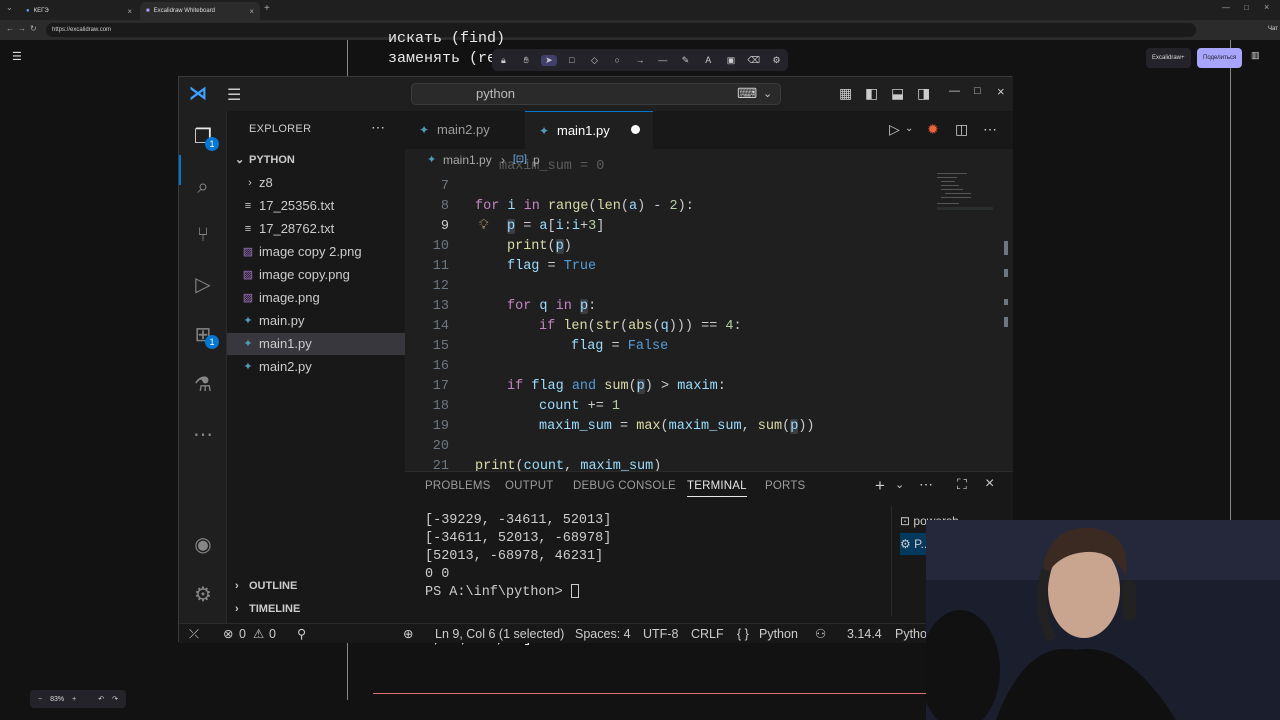 This screenshot has width=1280, height=720. What do you see at coordinates (316, 609) in the screenshot?
I see `timeline-section: › TIMELINE` at bounding box center [316, 609].